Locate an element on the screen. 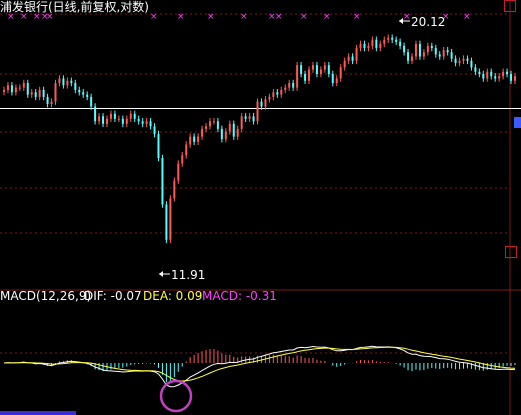  macd-histogram is located at coordinates (261, 366).